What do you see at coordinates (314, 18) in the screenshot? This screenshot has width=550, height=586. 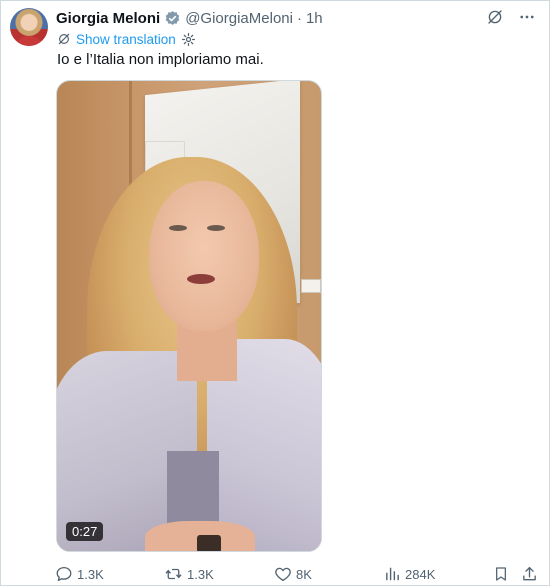 I see `timestamp: 1h` at bounding box center [314, 18].